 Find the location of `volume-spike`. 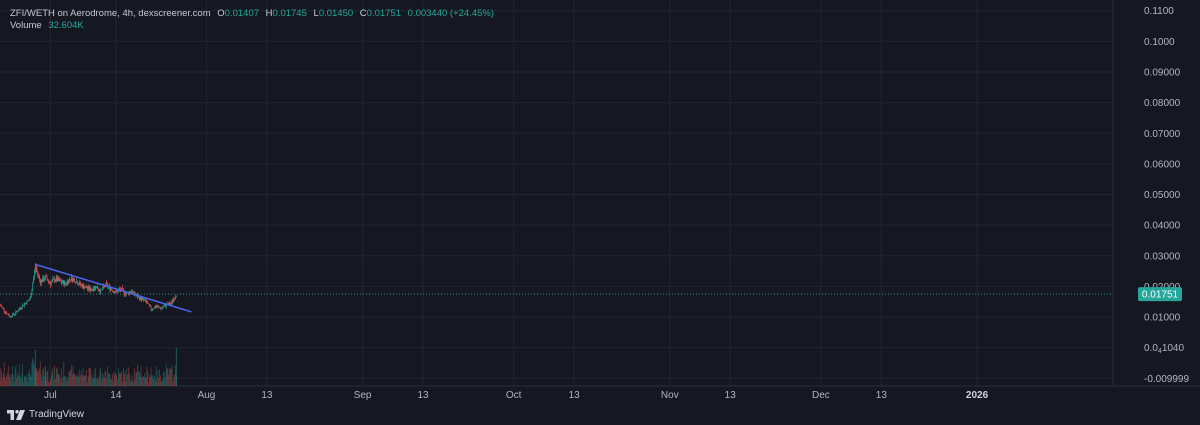

volume-spike is located at coordinates (45, 376).